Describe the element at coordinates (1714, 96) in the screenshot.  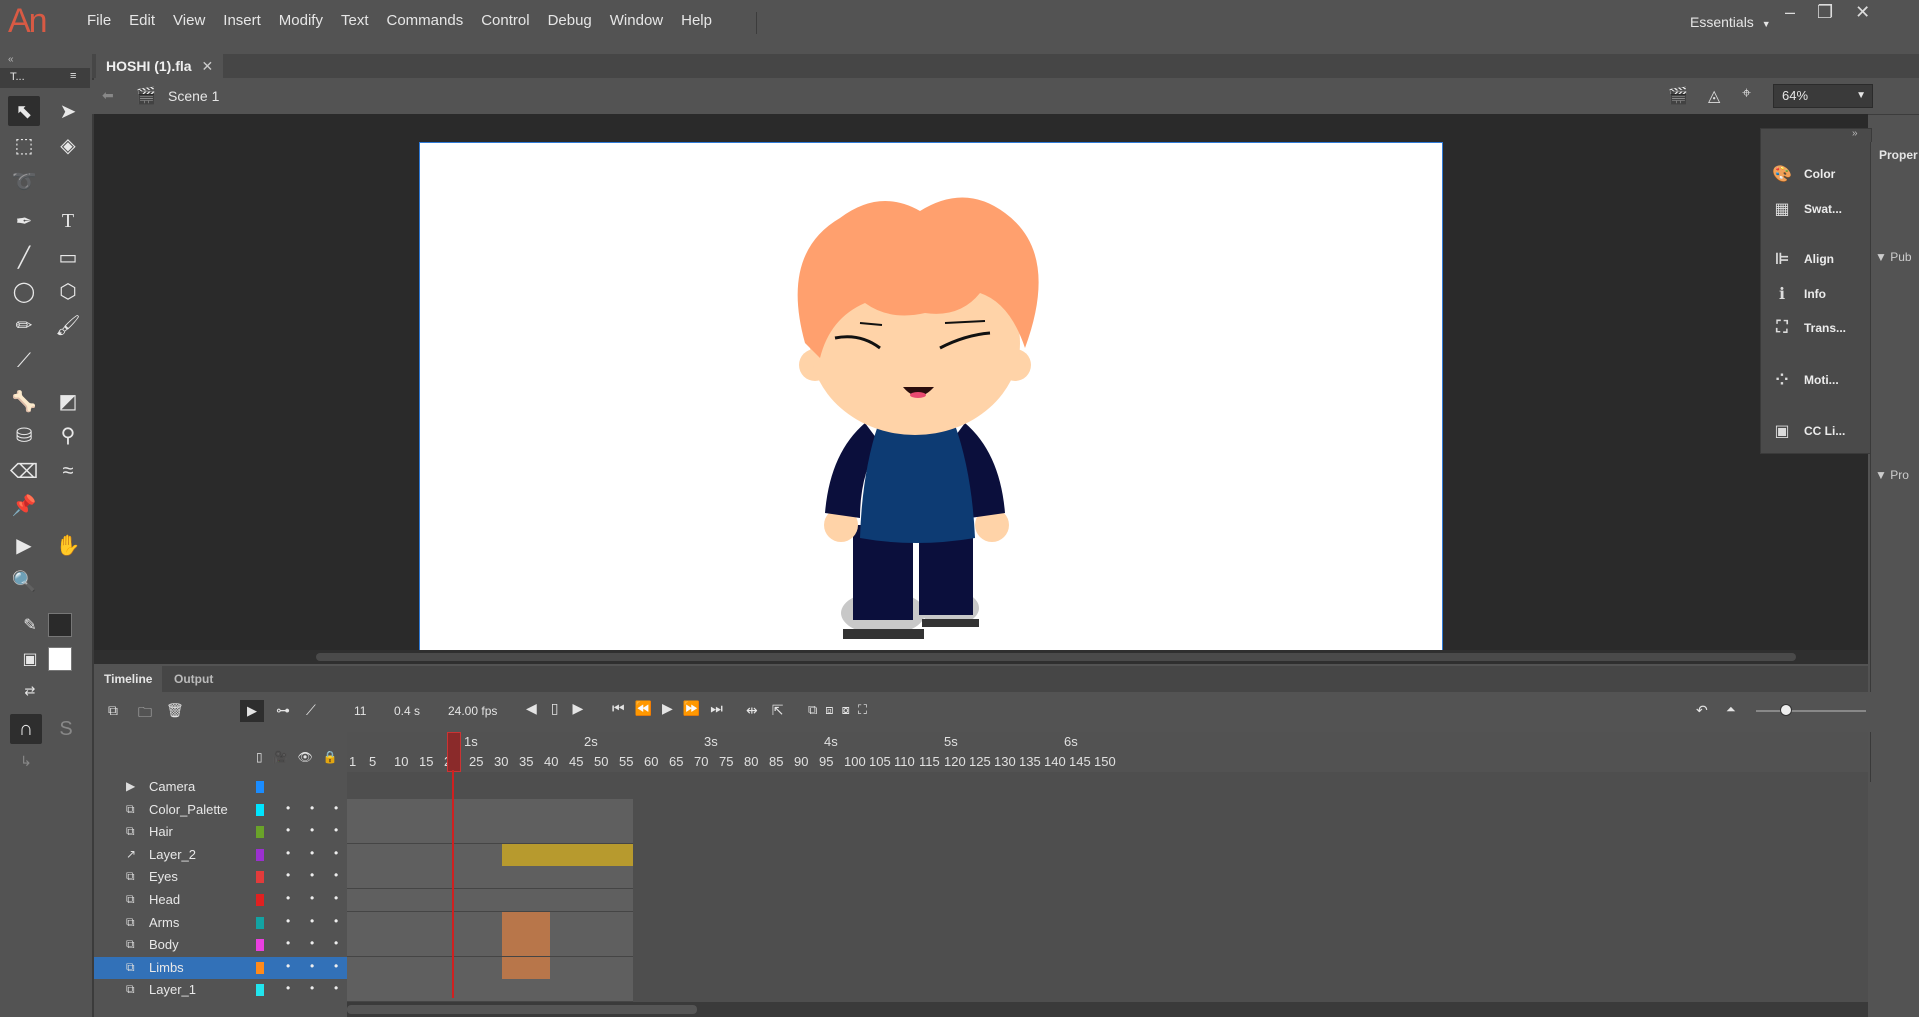
I see `edit-symbols-icon: ◬` at that location.